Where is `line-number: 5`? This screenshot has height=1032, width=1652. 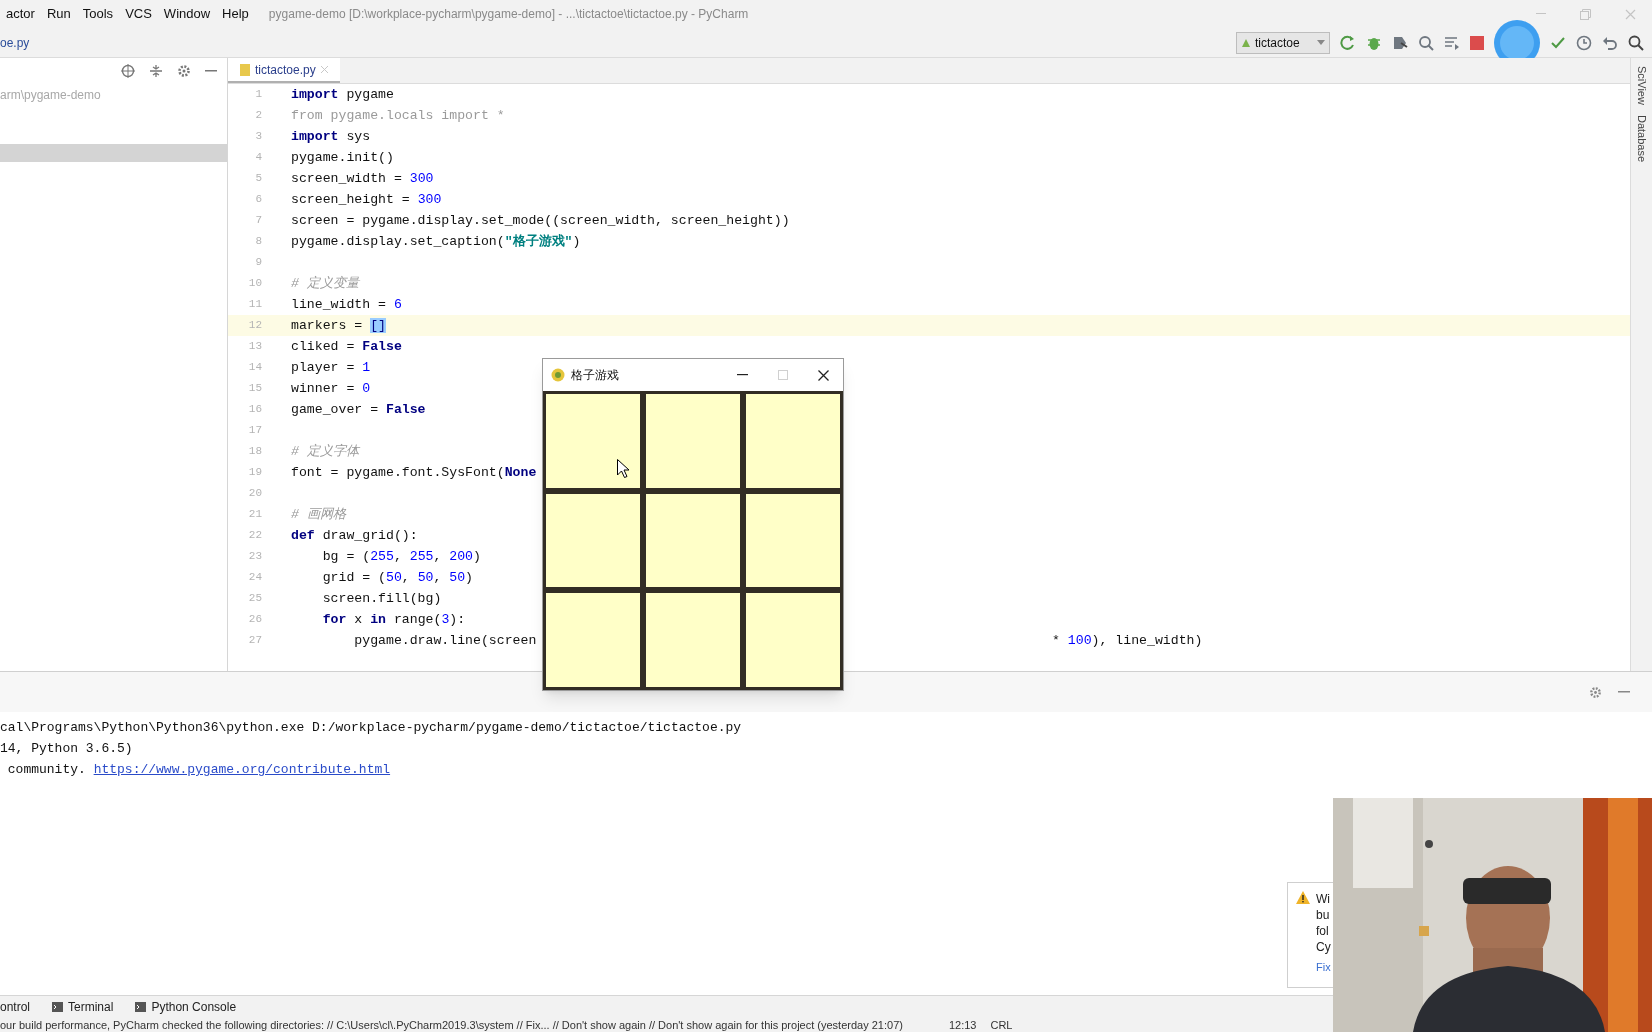
line-number: 5 is located at coordinates (258, 179).